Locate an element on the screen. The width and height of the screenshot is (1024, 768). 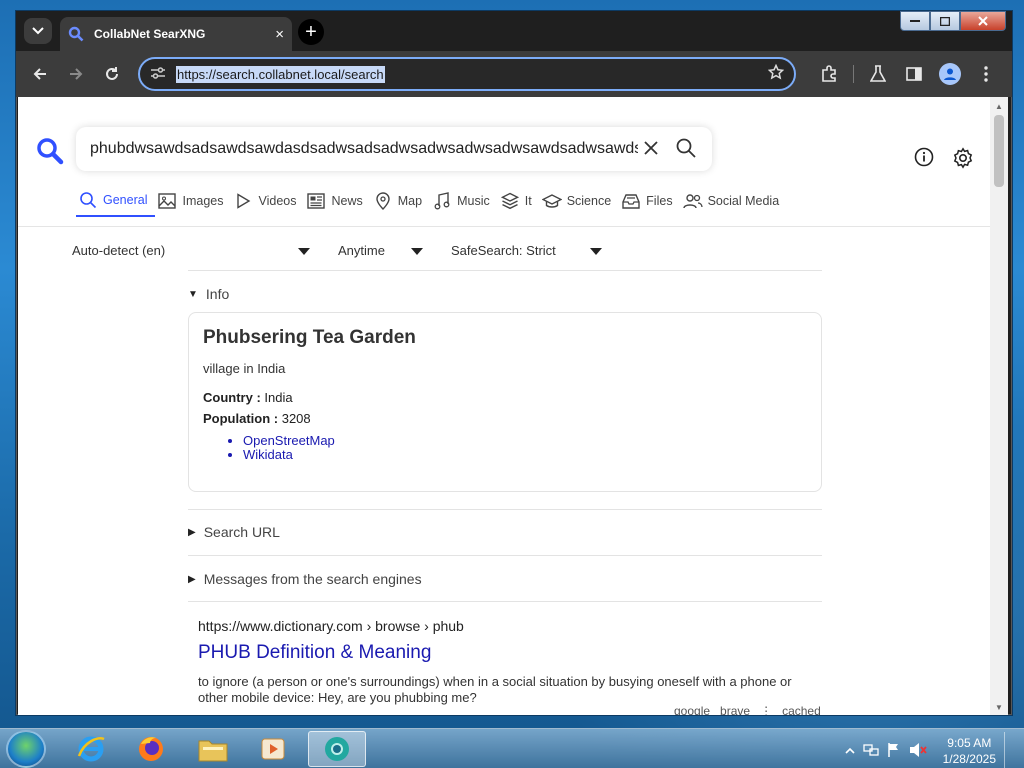
tab-title: CollabNet SearXNG is located at coordinates (150, 34).